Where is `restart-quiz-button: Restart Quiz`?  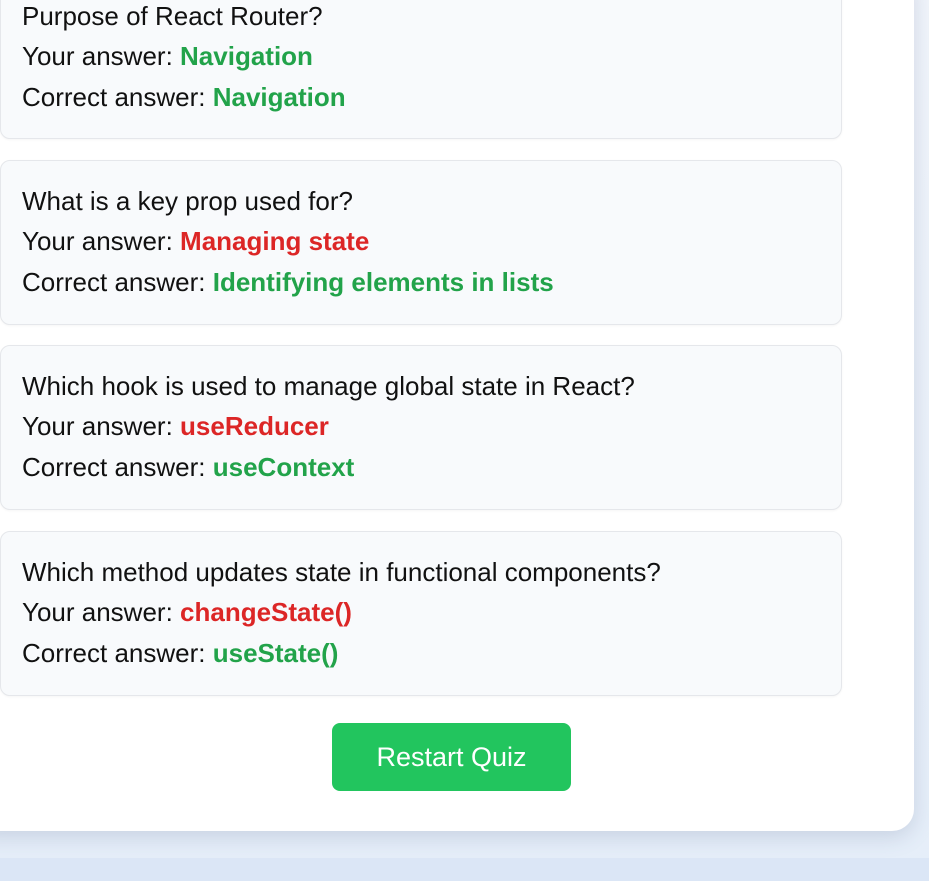 restart-quiz-button: Restart Quiz is located at coordinates (451, 757).